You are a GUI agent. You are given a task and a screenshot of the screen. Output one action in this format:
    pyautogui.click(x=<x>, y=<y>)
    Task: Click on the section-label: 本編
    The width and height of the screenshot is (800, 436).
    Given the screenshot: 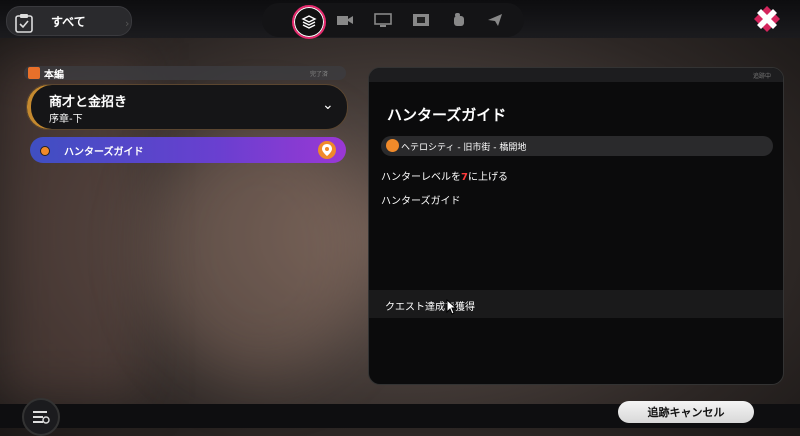 What is the action you would take?
    pyautogui.click(x=54, y=75)
    